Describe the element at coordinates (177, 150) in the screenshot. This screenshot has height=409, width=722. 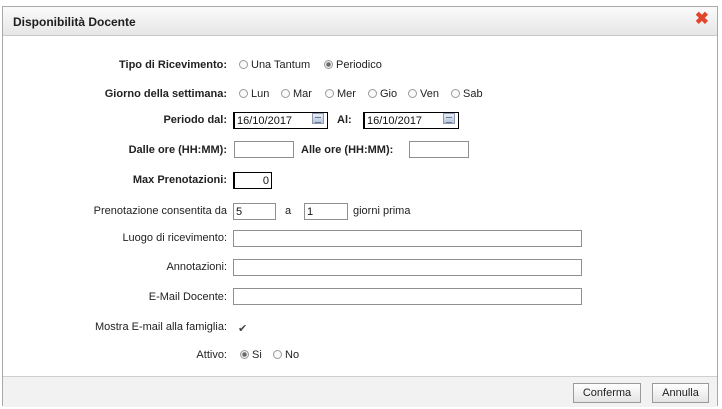
I see `dalle-ore-label: Dalle ore (HH:MM):` at that location.